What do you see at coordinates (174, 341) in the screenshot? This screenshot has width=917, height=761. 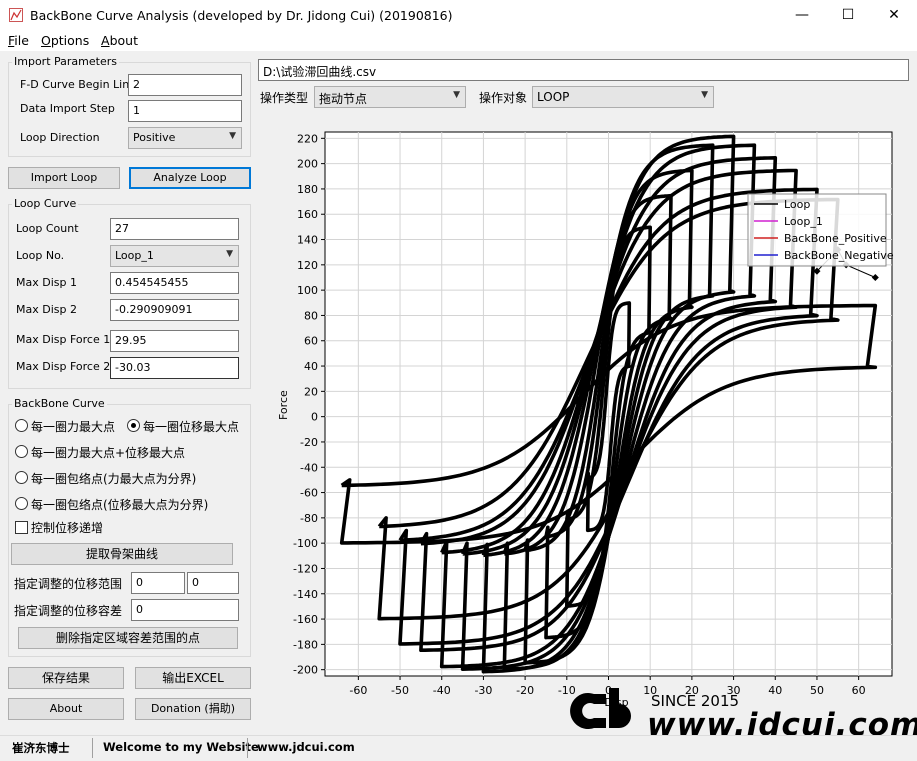 I see `max-force1-input: 29.95` at bounding box center [174, 341].